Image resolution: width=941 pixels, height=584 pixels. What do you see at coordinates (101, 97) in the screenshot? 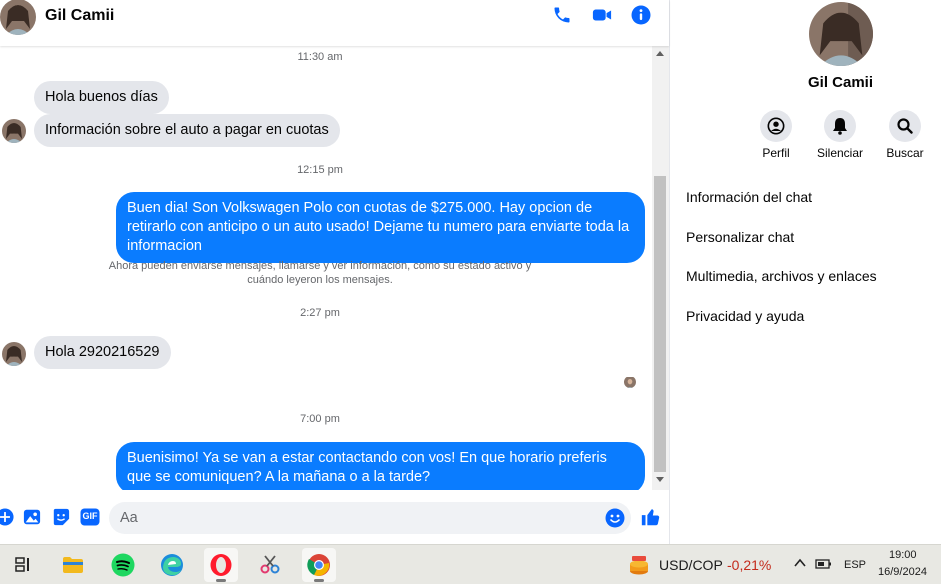
I see `incoming-message: Hola buenos días` at bounding box center [101, 97].